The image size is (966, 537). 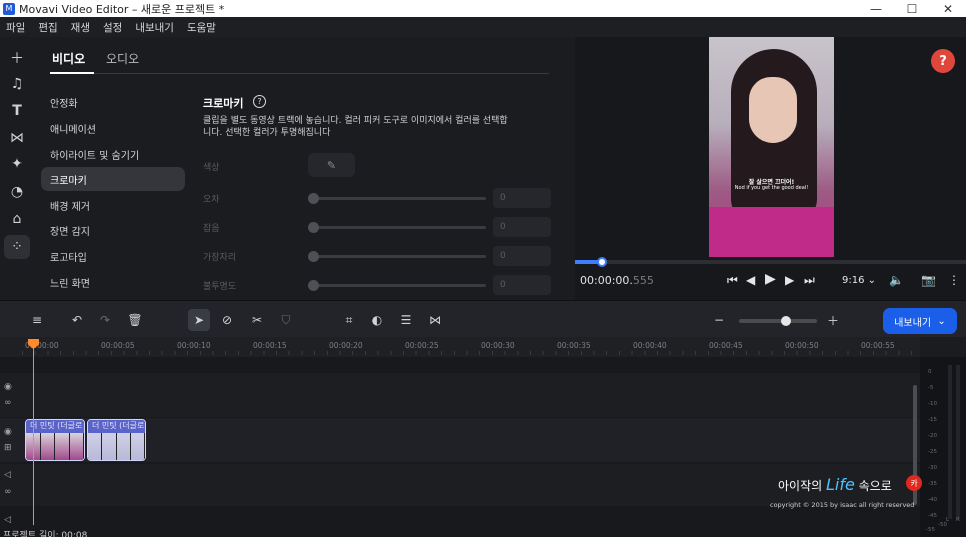 What do you see at coordinates (778, 321) in the screenshot?
I see `zoom-slider` at bounding box center [778, 321].